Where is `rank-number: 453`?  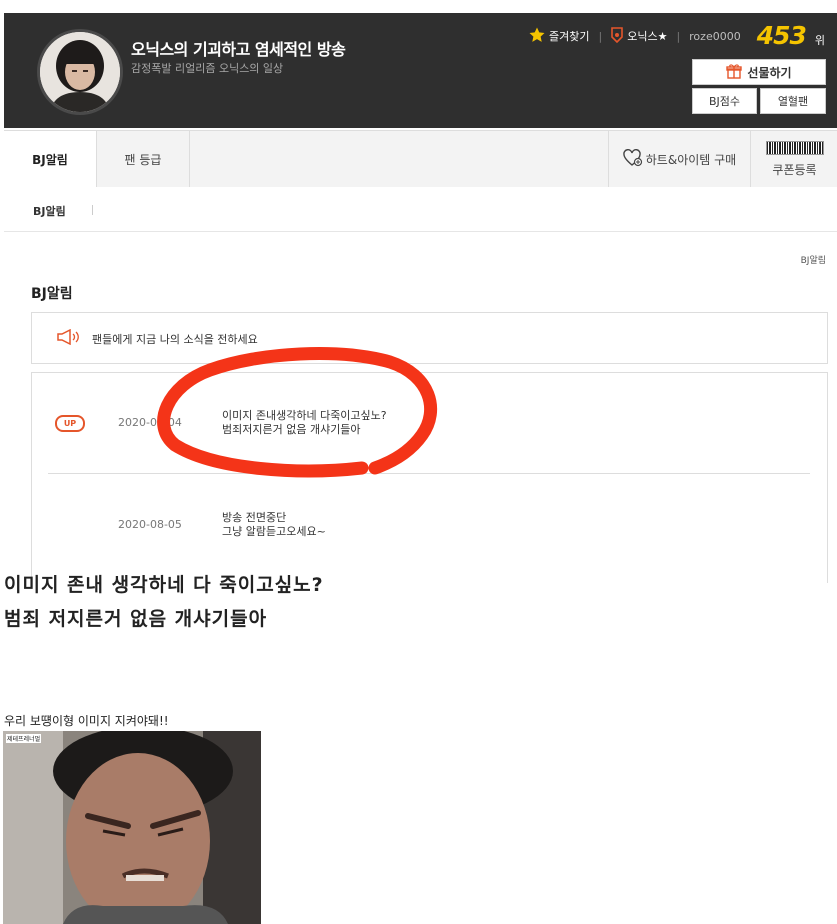
rank-number: 453 is located at coordinates (781, 35).